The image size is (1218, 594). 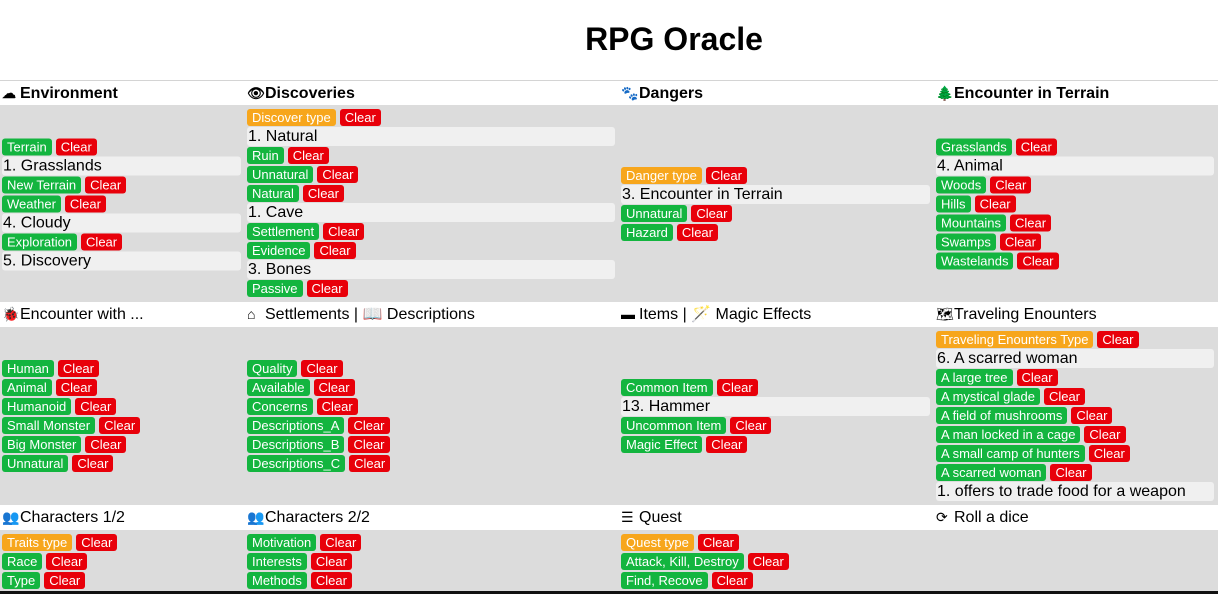 What do you see at coordinates (49, 425) in the screenshot?
I see `roll-button-small-monster: Small Monster` at bounding box center [49, 425].